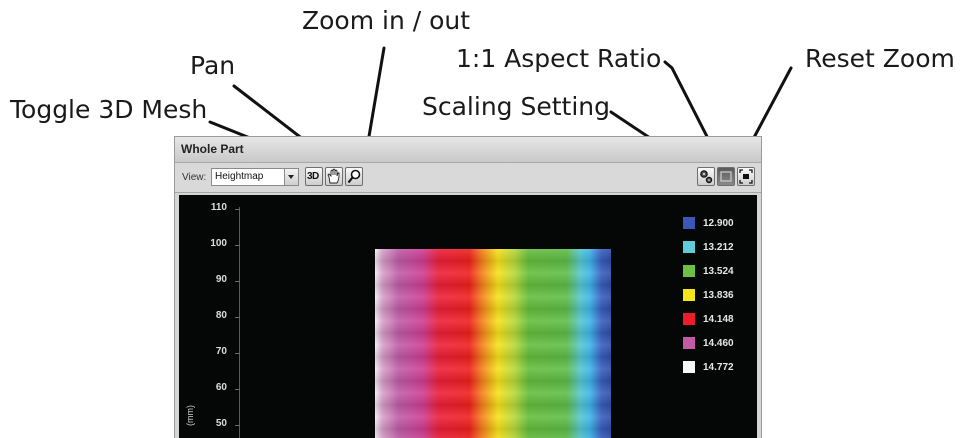 The image size is (960, 438). What do you see at coordinates (194, 177) in the screenshot?
I see `view-label: View:` at bounding box center [194, 177].